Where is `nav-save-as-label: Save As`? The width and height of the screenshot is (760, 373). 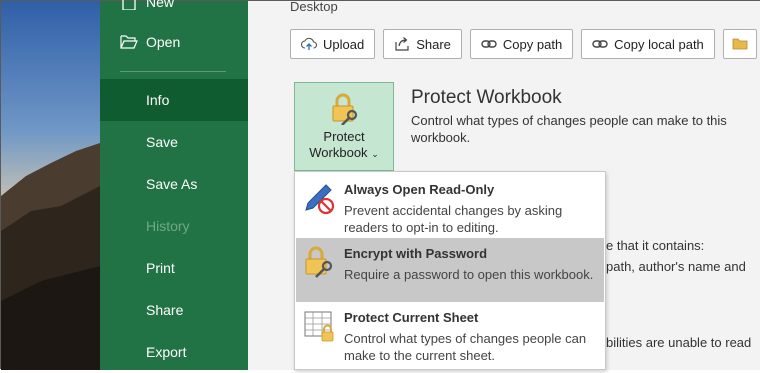 nav-save-as-label: Save As is located at coordinates (172, 184).